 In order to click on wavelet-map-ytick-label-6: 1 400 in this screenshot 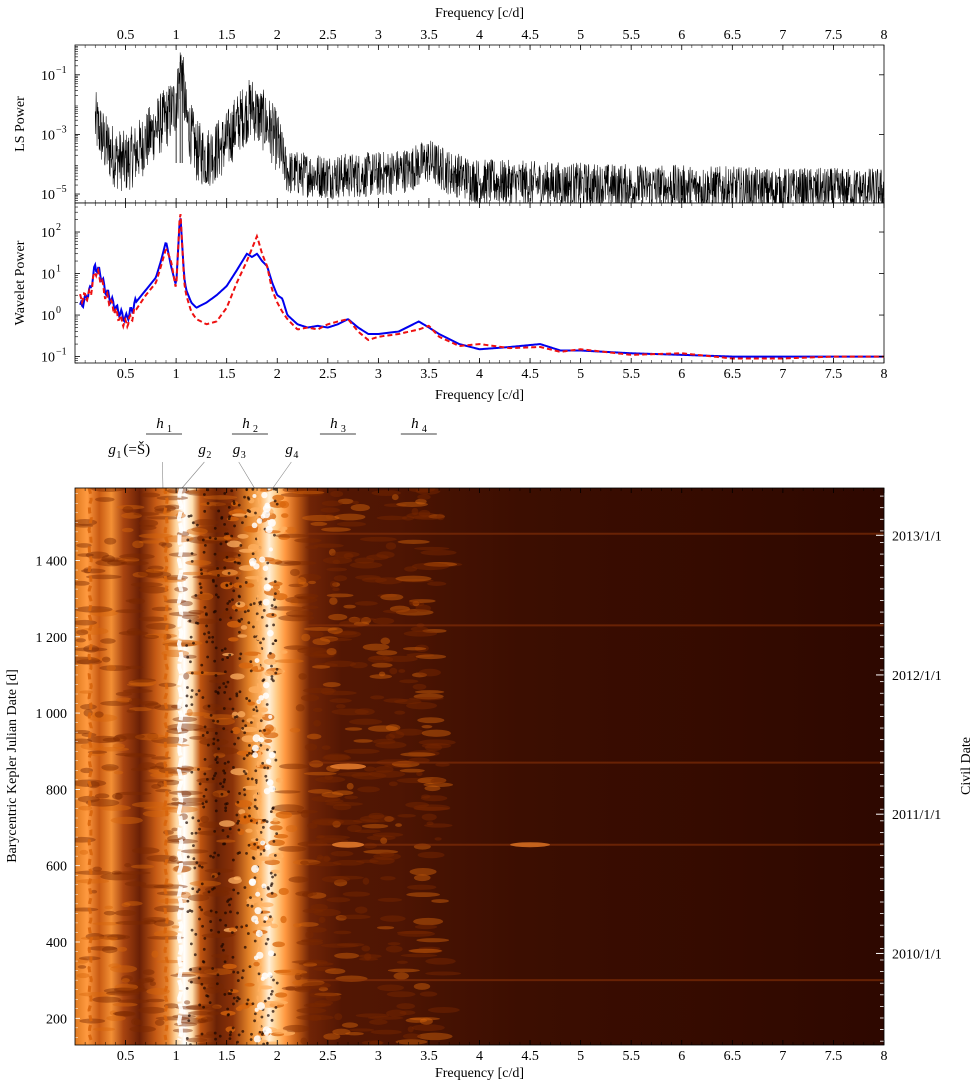, I will do `click(52, 561)`.